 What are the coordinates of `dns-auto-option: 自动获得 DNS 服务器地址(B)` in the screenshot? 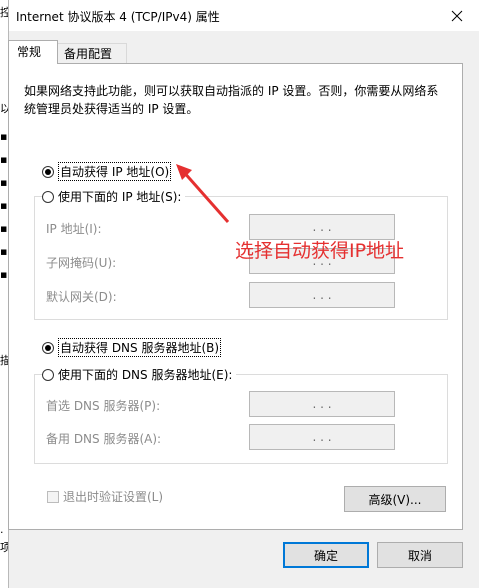 It's located at (132, 347).